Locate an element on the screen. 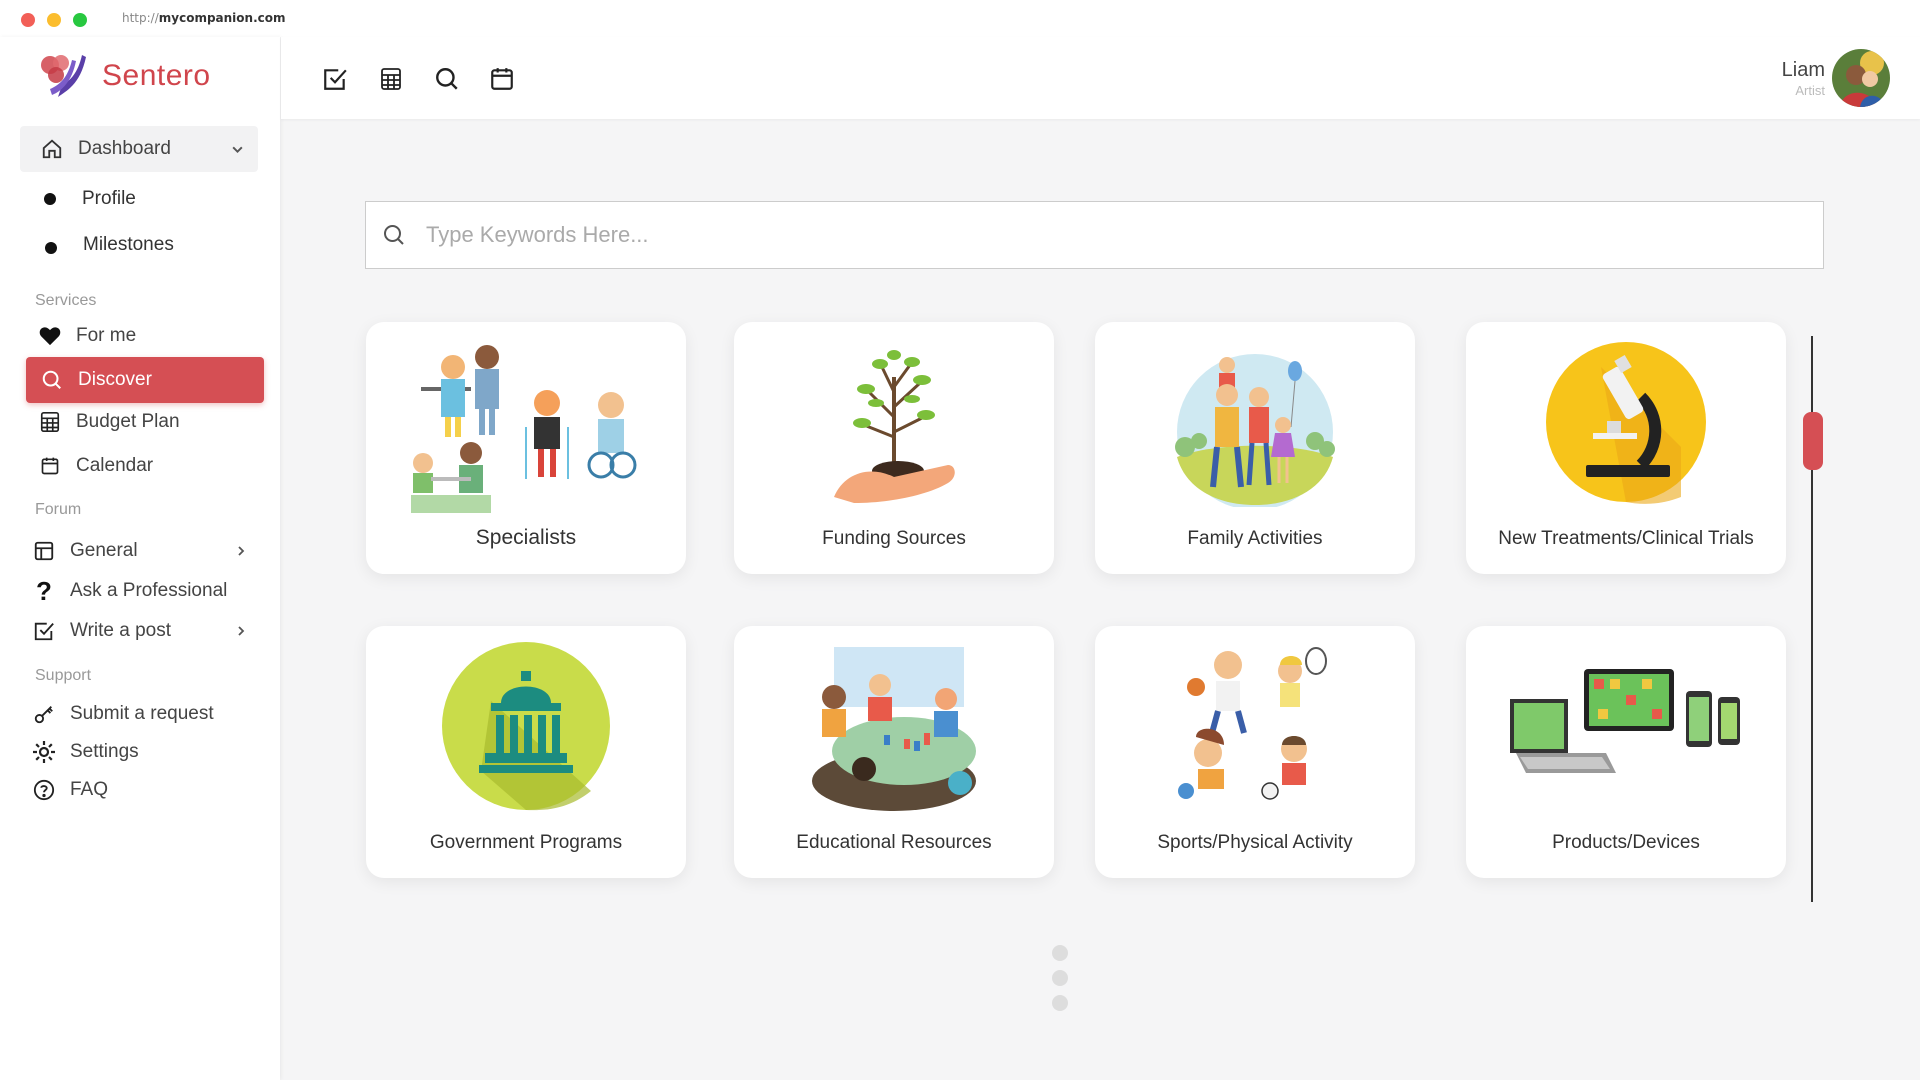 Image resolution: width=1920 pixels, height=1080 pixels. sidebar-item-label: Calendar is located at coordinates (115, 465).